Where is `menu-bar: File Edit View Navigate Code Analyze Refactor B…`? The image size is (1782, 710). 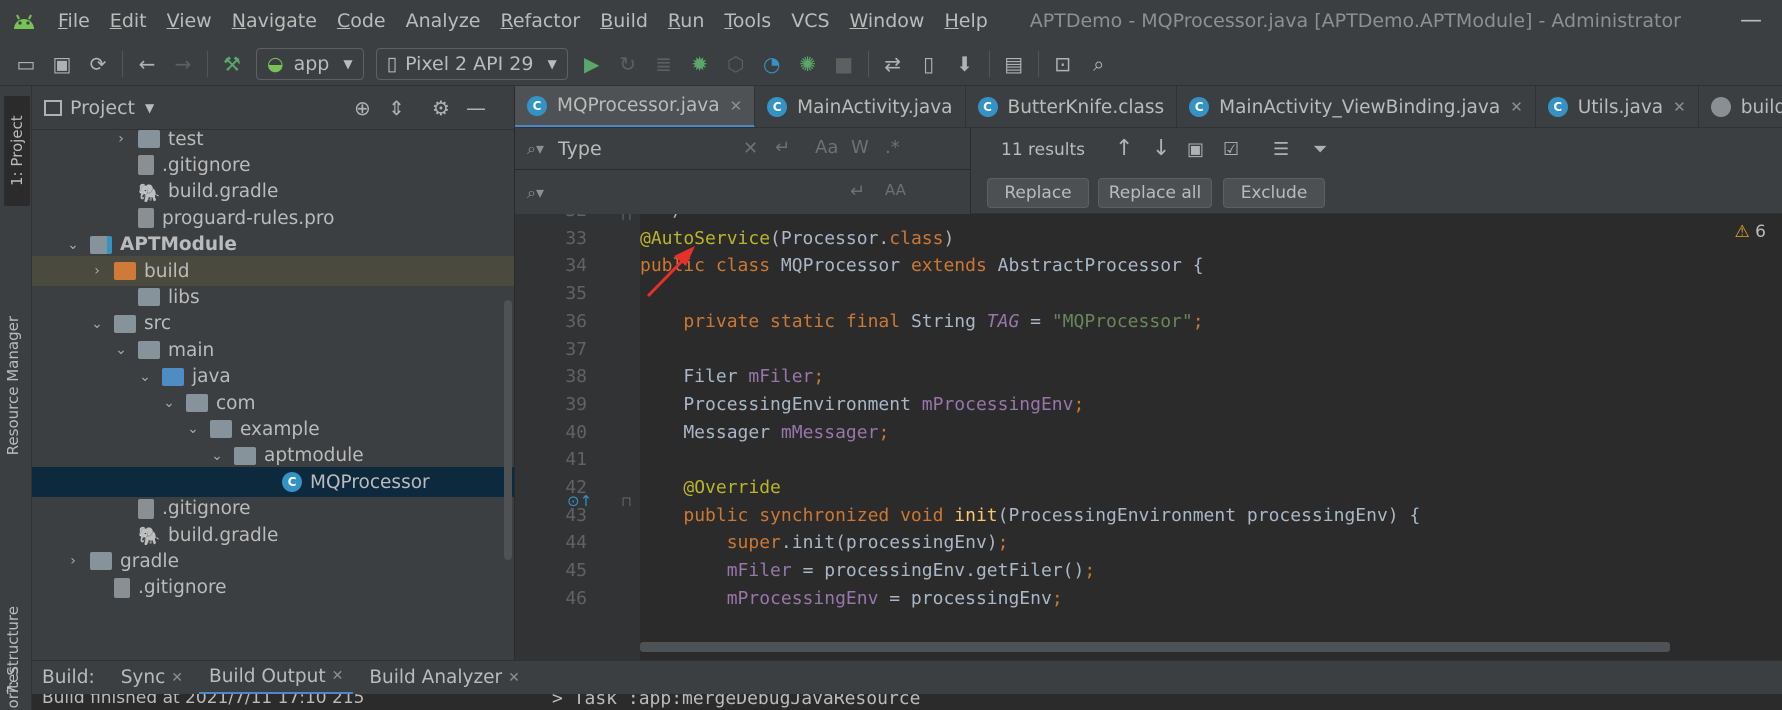
menu-bar: File Edit View Navigate Code Analyze Refactor B… is located at coordinates (891, 21).